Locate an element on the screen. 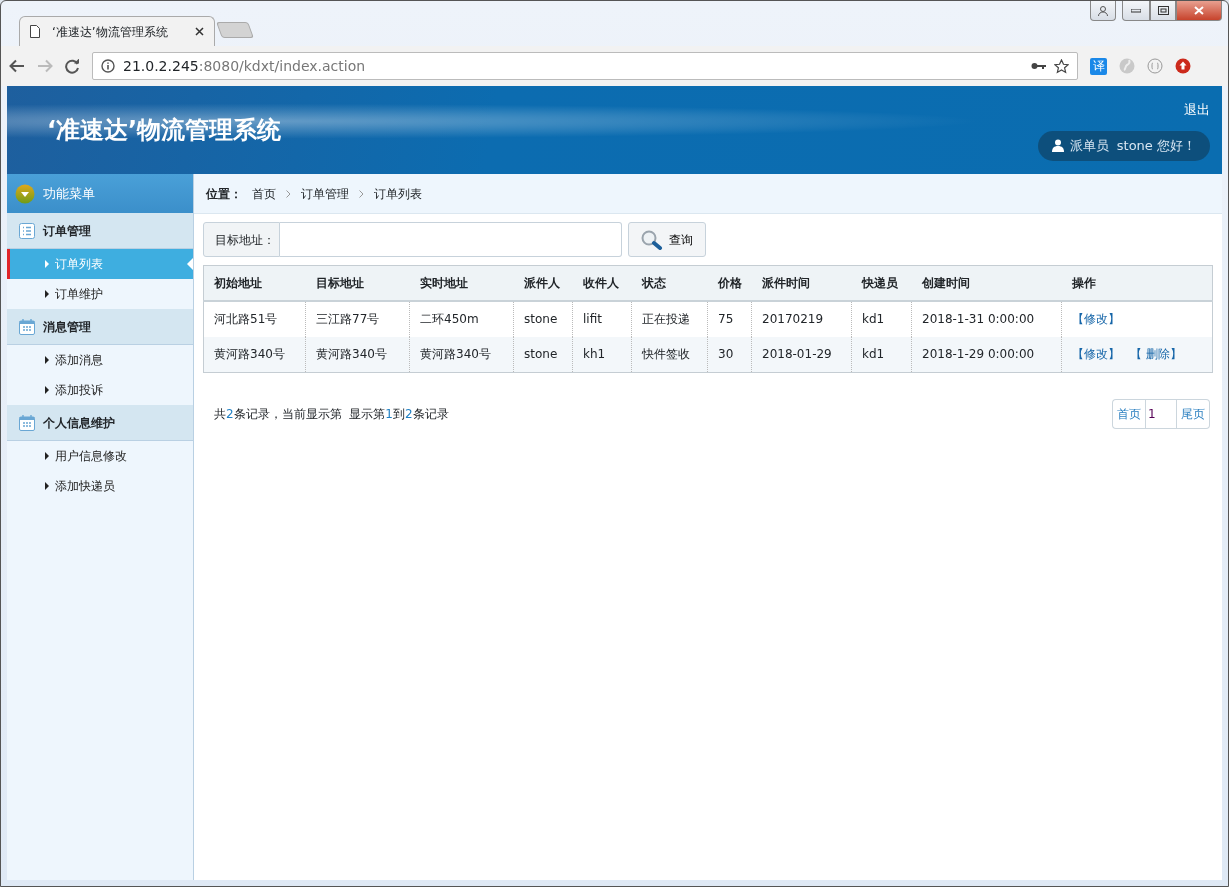 The width and height of the screenshot is (1229, 887). person-icon is located at coordinates (1103, 10).